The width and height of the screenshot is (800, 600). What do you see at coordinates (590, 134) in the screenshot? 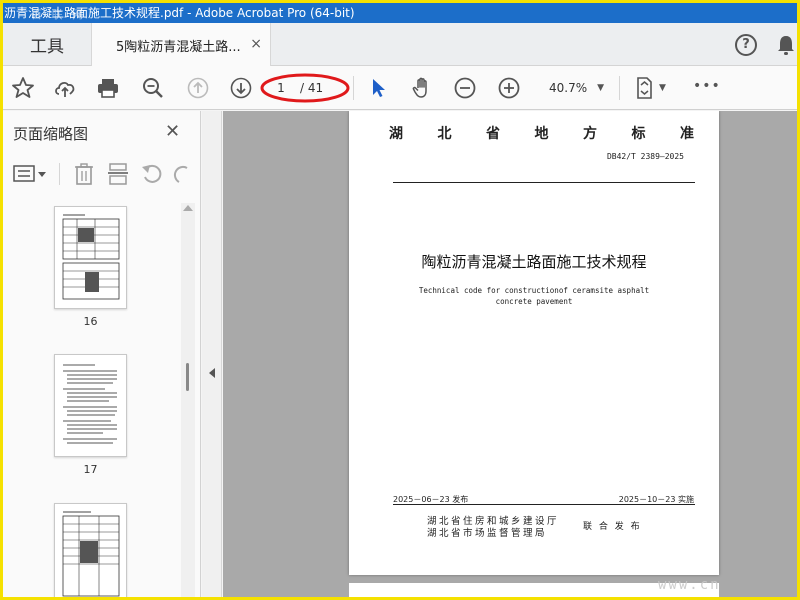
I see `header-char: 方` at bounding box center [590, 134].